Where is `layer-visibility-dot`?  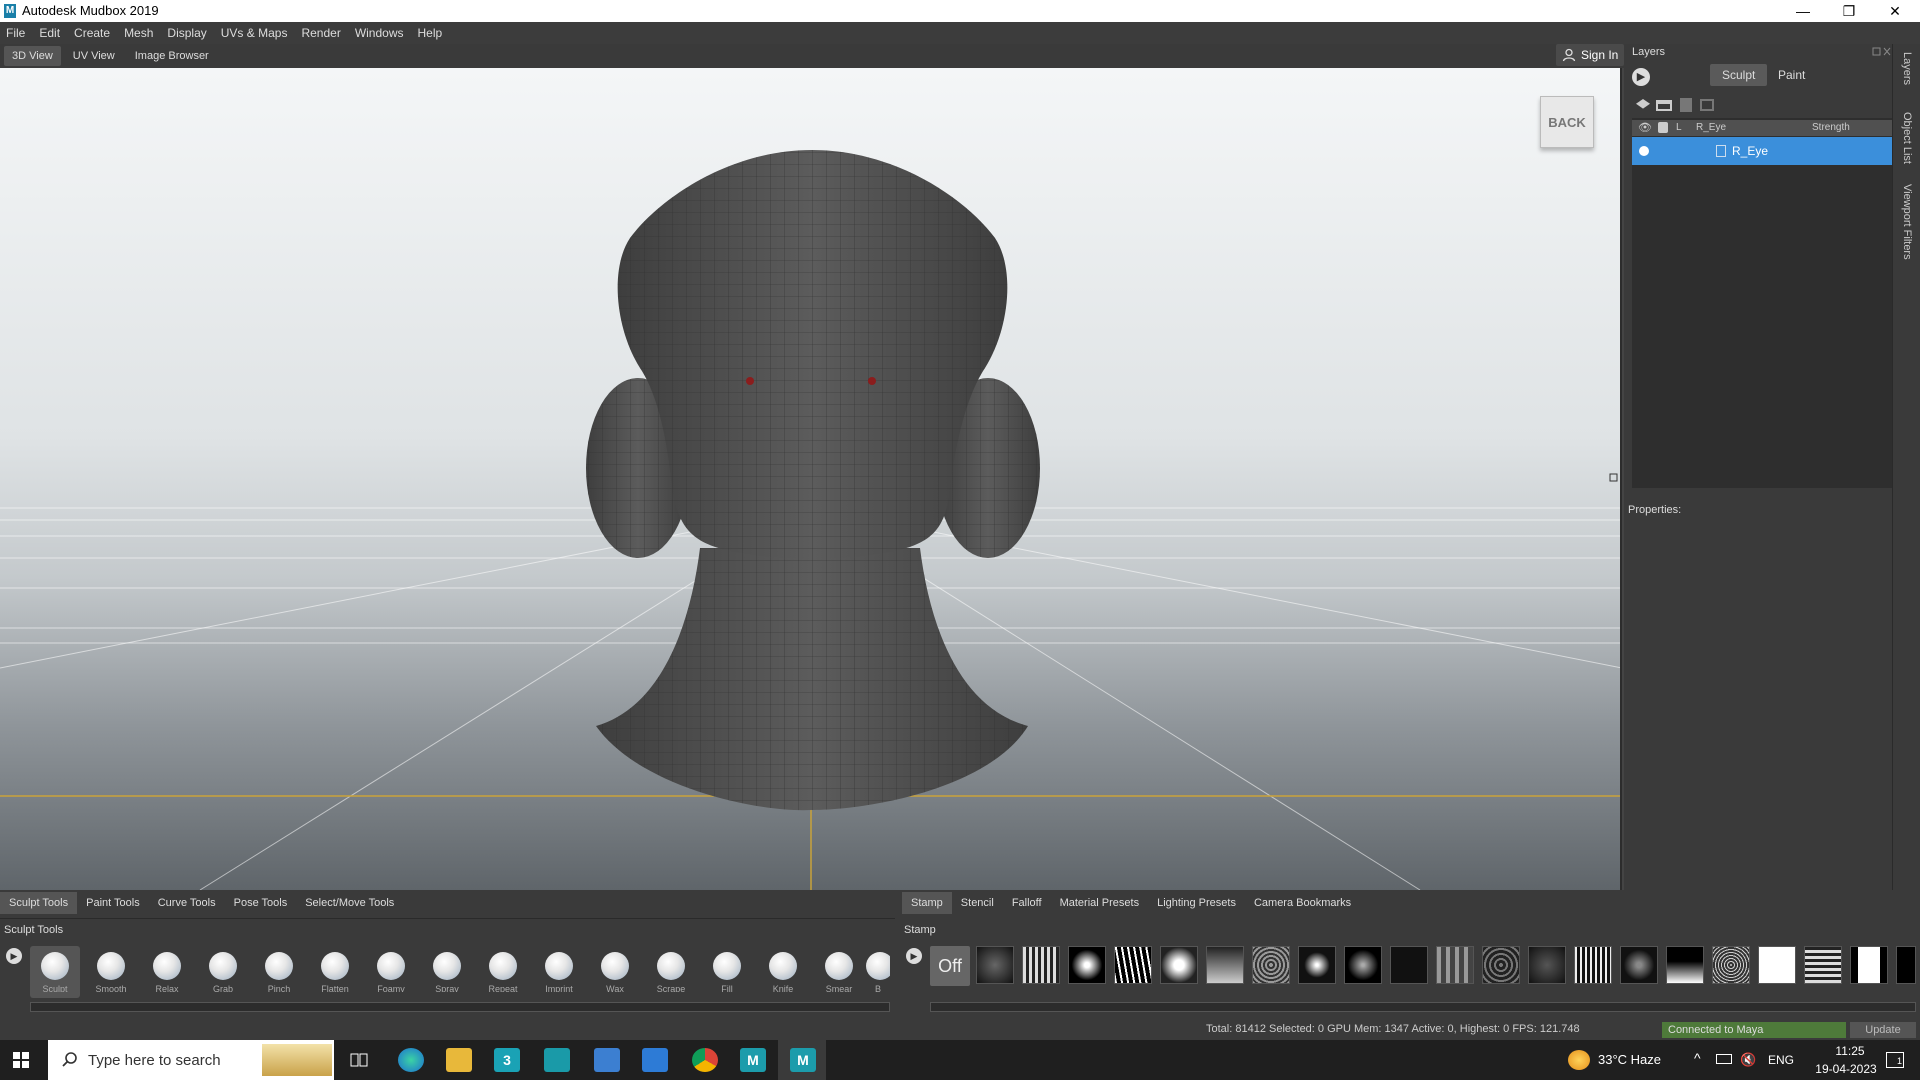
layer-visibility-dot is located at coordinates (1644, 151).